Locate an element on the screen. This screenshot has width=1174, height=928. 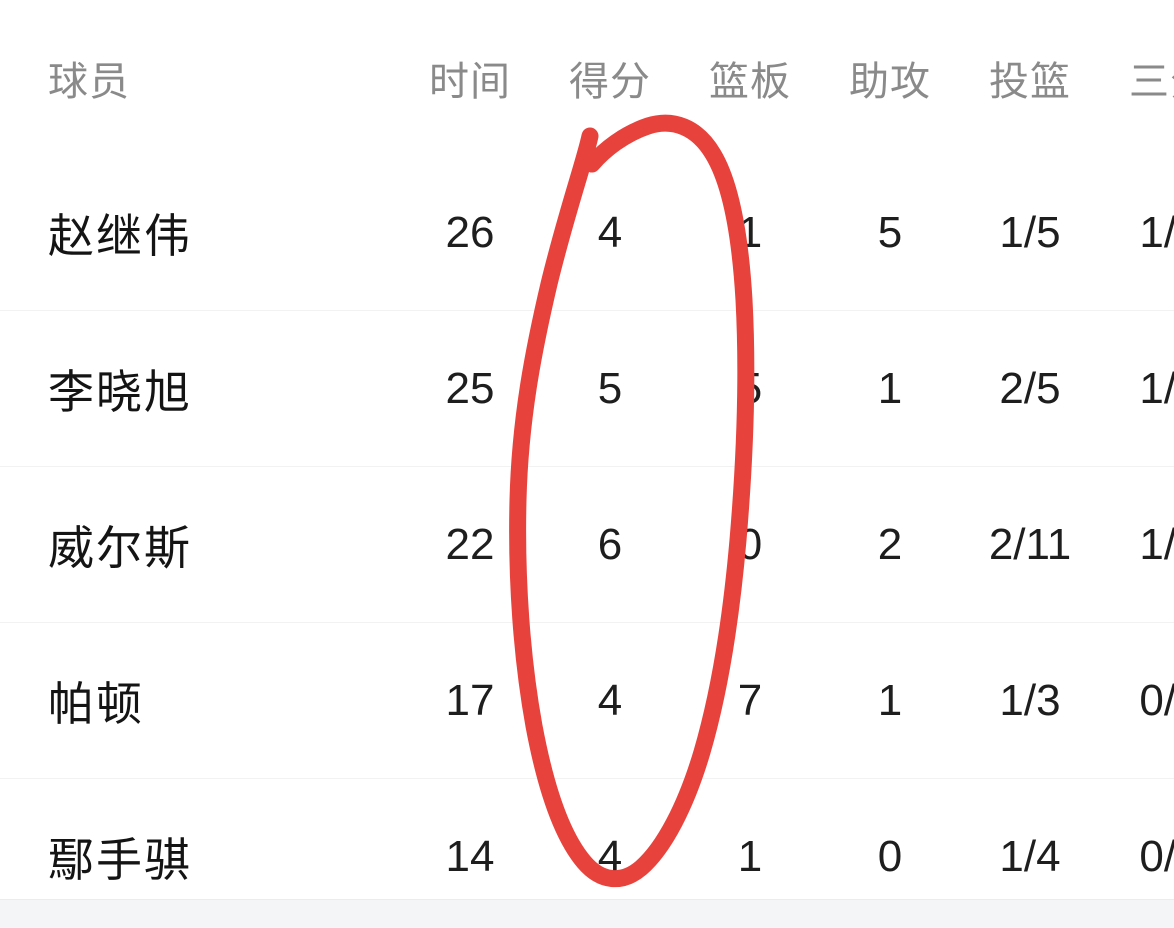
cell-rebounds: 1 is located at coordinates (750, 232).